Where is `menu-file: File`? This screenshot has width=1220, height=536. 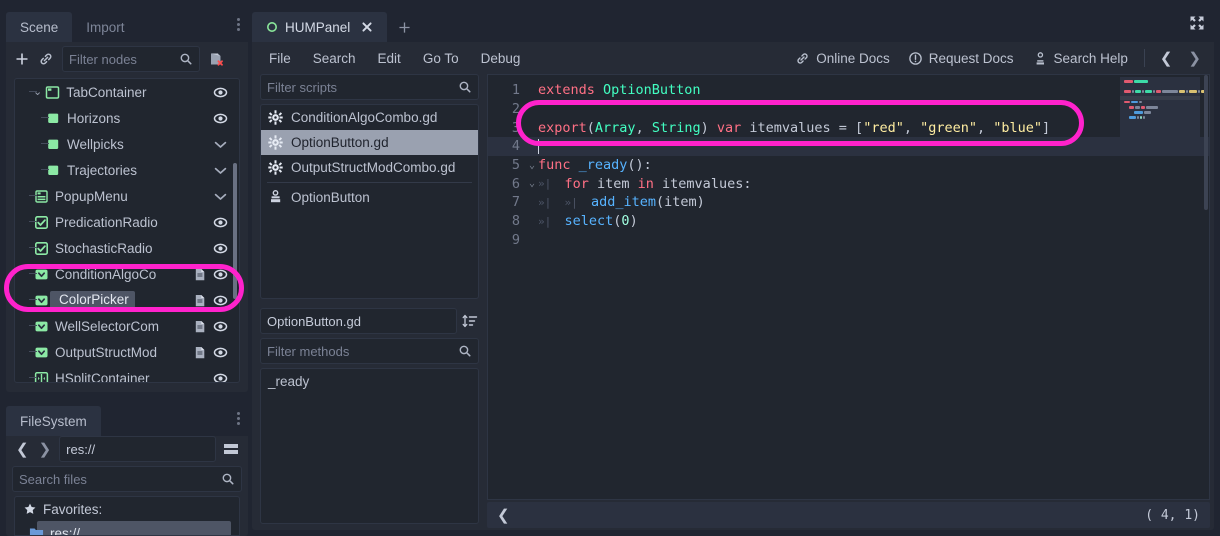 menu-file: File is located at coordinates (280, 58).